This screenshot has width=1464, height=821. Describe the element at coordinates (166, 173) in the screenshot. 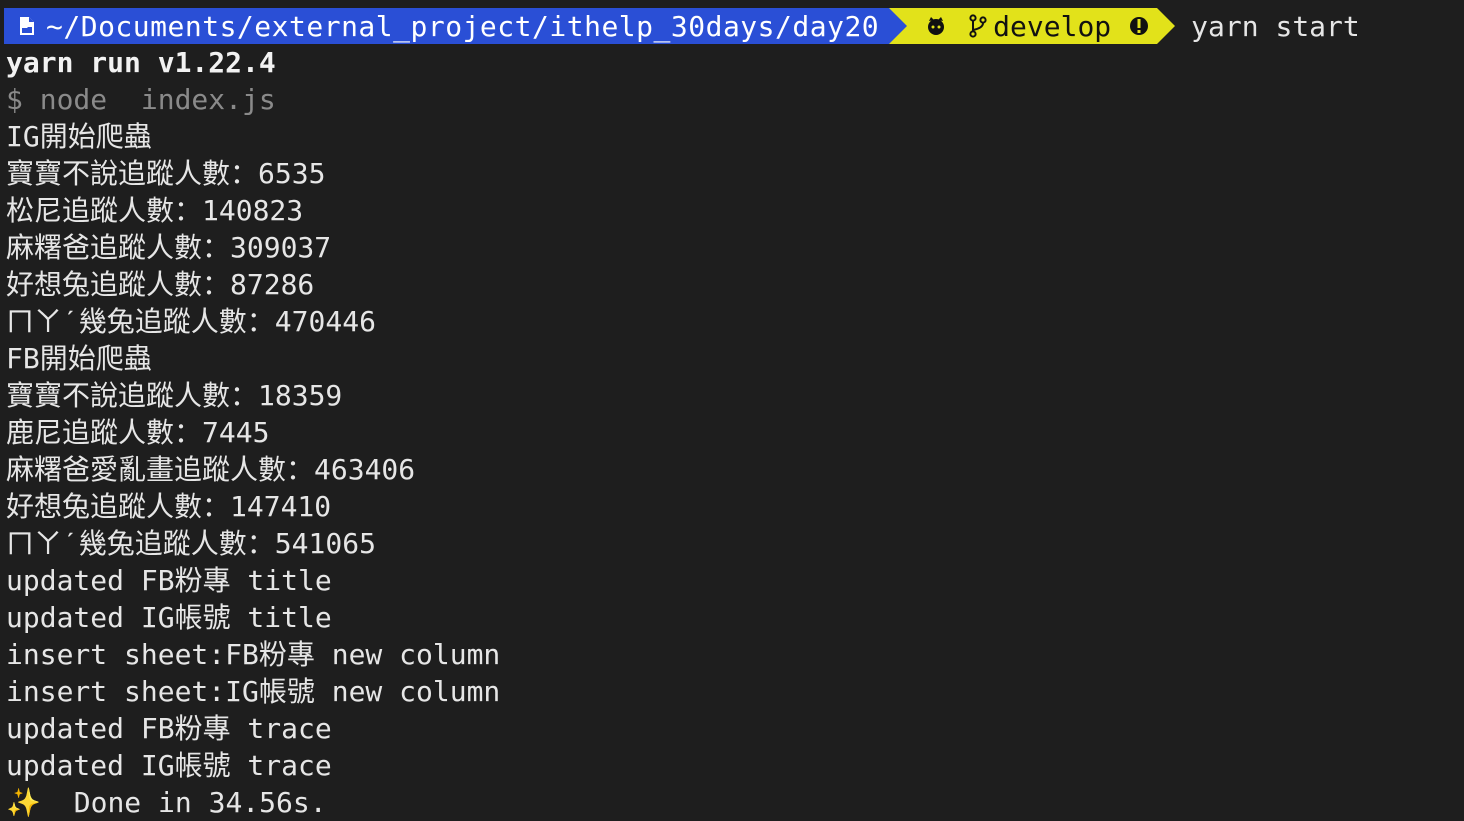

I see `output-line: 寶寶不說追蹤人數：6535` at that location.